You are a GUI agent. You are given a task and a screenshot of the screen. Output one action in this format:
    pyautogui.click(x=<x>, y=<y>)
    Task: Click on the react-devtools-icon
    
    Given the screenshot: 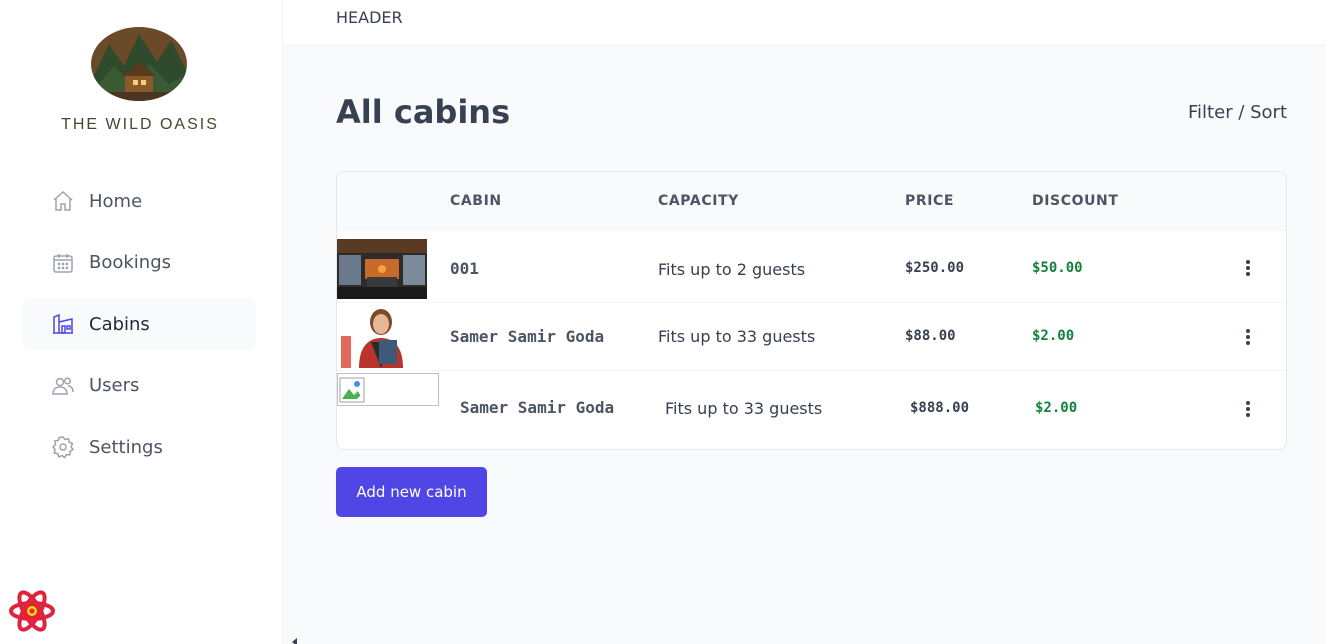 What is the action you would take?
    pyautogui.click(x=32, y=611)
    